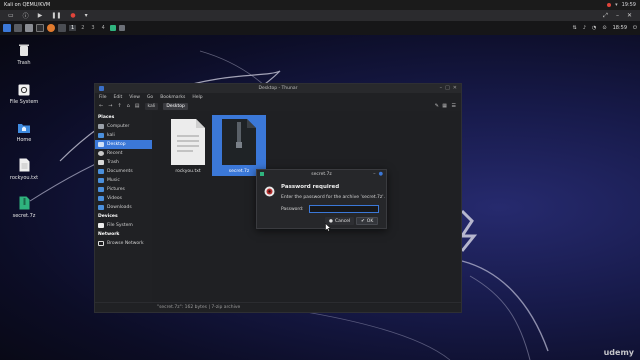  I want to click on browser-icon, so click(51, 28).